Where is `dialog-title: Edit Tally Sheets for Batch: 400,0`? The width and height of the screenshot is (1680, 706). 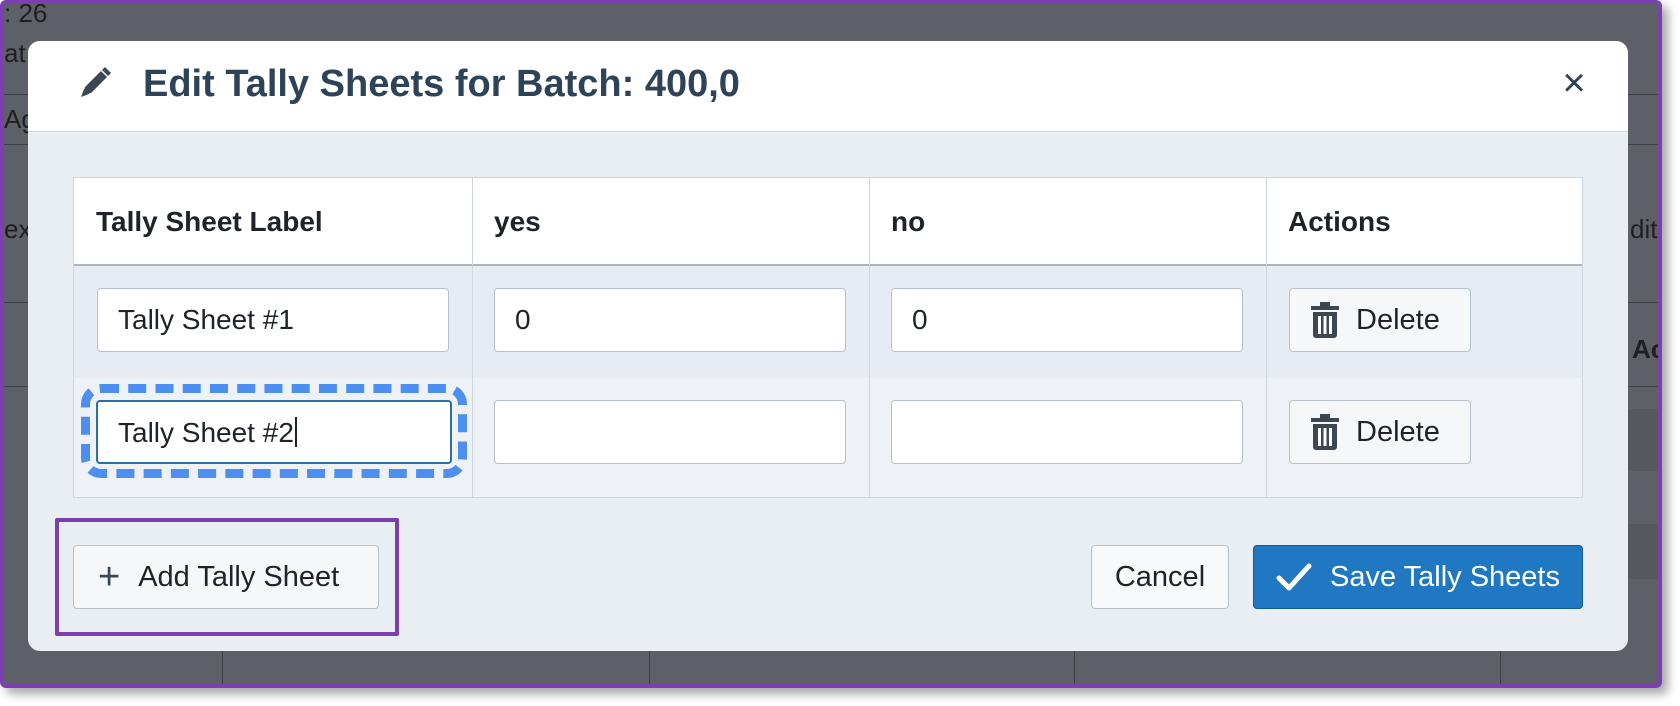 dialog-title: Edit Tally Sheets for Batch: 400,0 is located at coordinates (441, 84).